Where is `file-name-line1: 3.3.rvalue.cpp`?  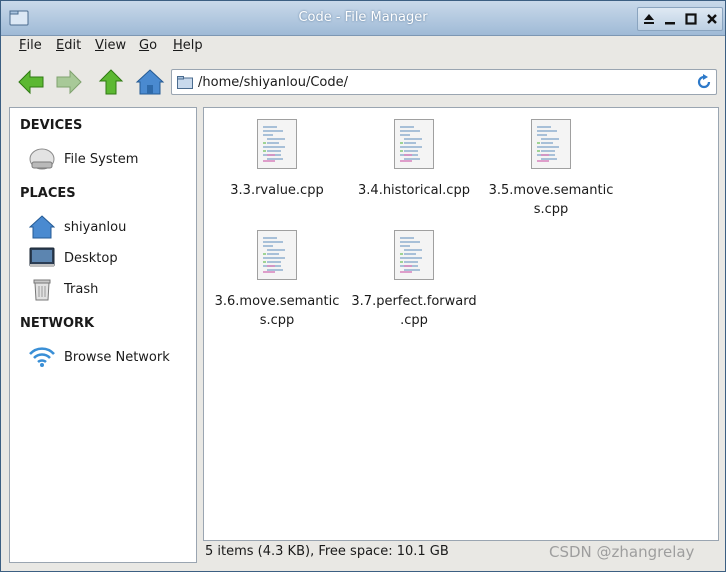
file-name-line1: 3.3.rvalue.cpp is located at coordinates (277, 190).